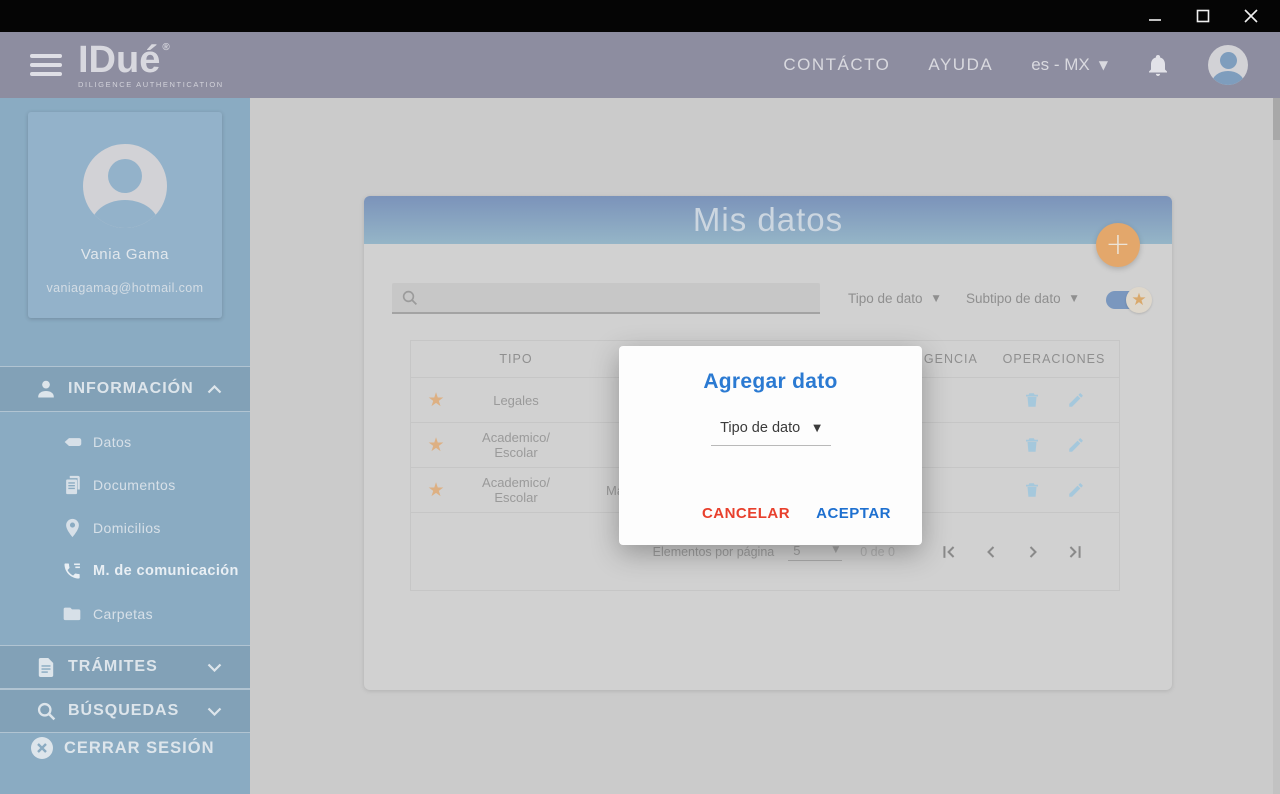 The image size is (1280, 794). What do you see at coordinates (640, 16) in the screenshot?
I see `os-titlebar` at bounding box center [640, 16].